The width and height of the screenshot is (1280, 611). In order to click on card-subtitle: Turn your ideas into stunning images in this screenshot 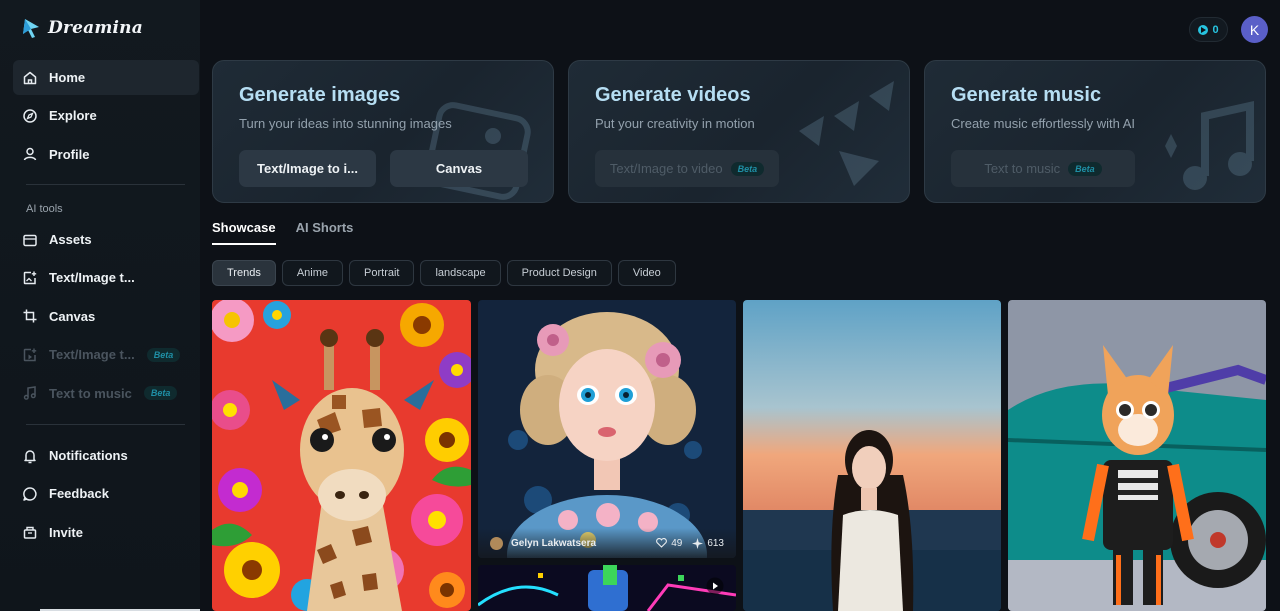, I will do `click(345, 123)`.